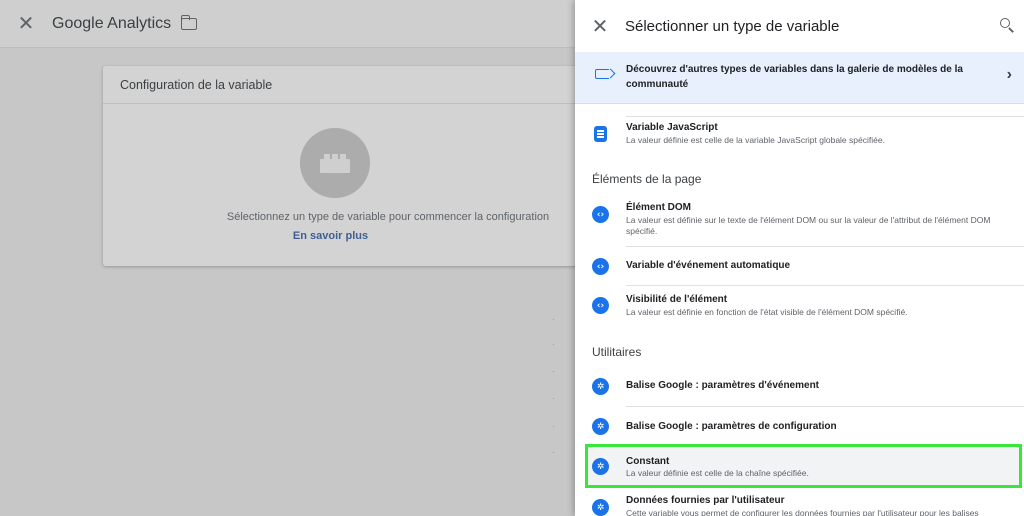  What do you see at coordinates (708, 265) in the screenshot?
I see `item-name: Variable d'événement automatique` at bounding box center [708, 265].